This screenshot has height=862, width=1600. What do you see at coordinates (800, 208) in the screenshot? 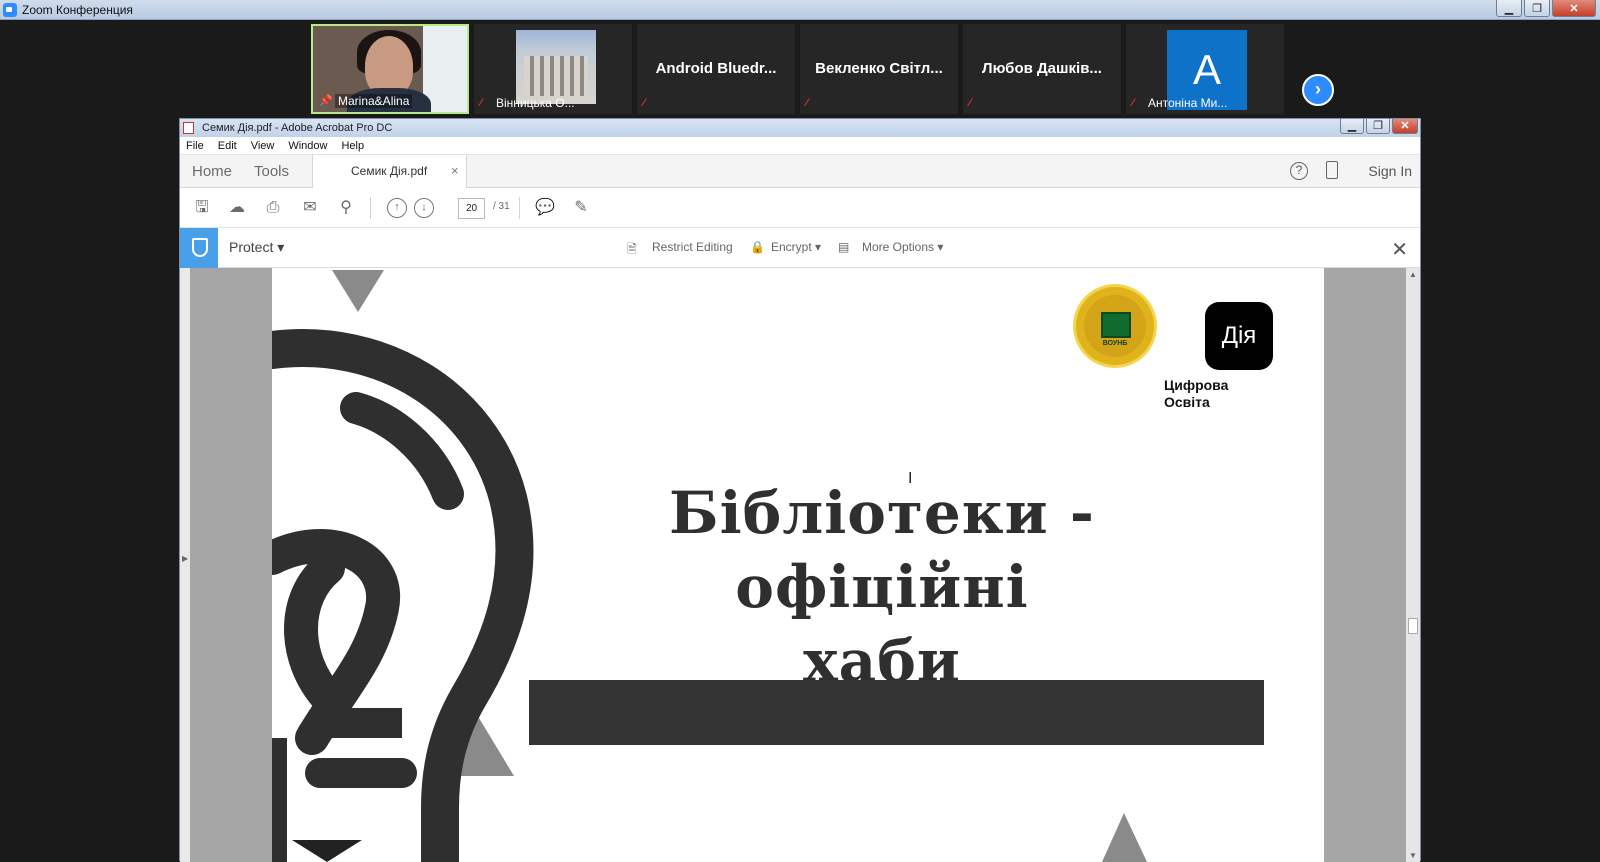
I see `main-toolbar: 🖫 ☁ ⎙ ✉ ⚲ ↑ ↓ 20 / 31 💬 ✎` at bounding box center [800, 208].